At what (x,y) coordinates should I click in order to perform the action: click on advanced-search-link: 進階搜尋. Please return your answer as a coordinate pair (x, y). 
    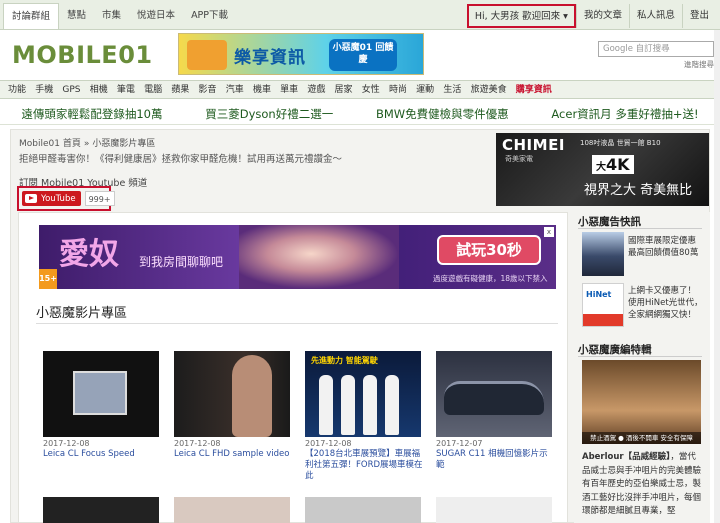
    Looking at the image, I should click on (699, 64).